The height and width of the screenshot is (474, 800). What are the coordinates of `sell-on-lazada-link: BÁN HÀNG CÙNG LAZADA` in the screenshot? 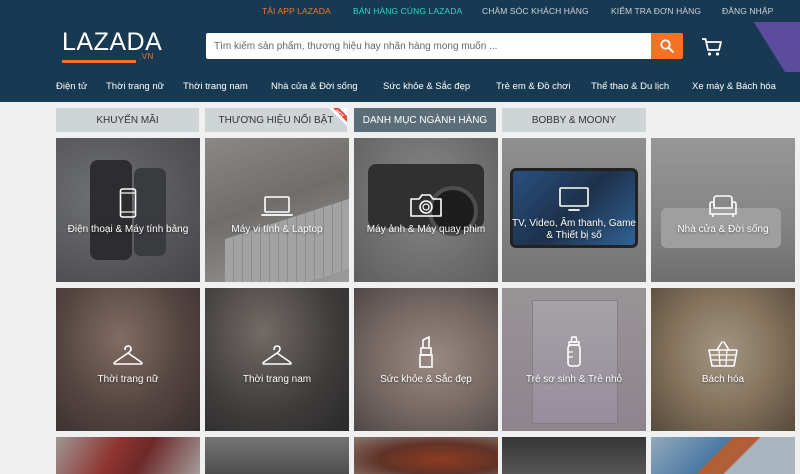 It's located at (407, 11).